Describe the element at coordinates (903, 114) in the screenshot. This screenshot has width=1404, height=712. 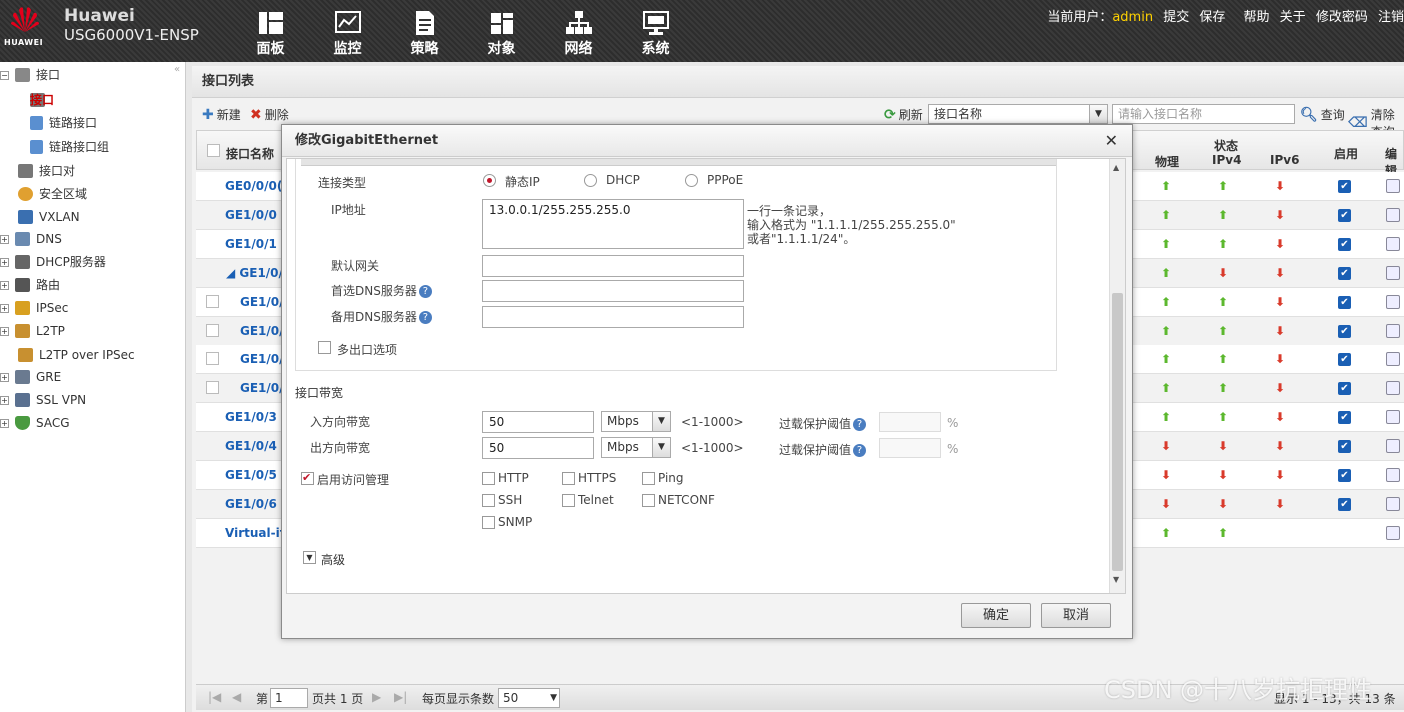
I see `refresh-button: ⟳ 刷新` at that location.